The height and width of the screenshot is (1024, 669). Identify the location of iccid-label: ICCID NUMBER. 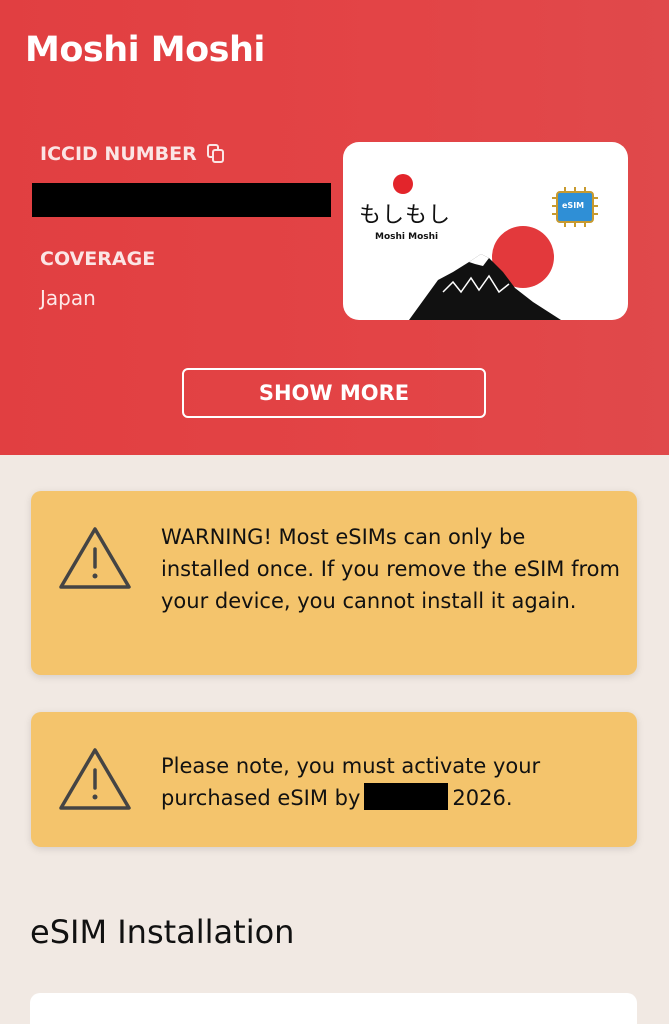
(133, 154).